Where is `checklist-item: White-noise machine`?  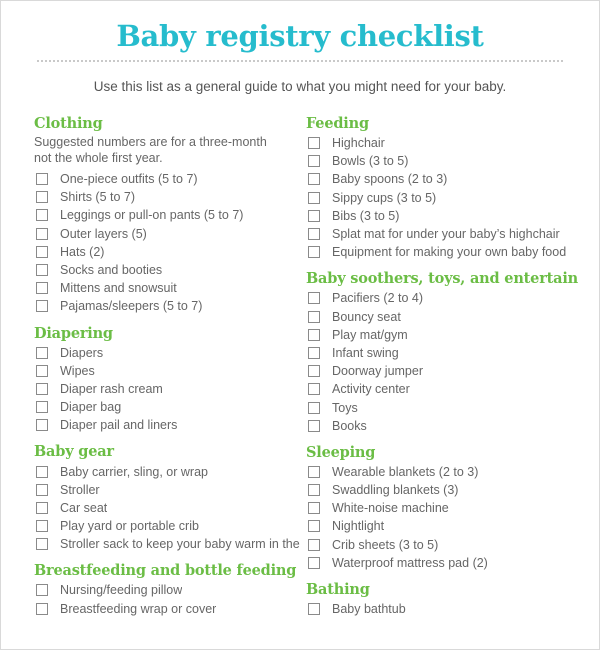 checklist-item: White-noise machine is located at coordinates (451, 508).